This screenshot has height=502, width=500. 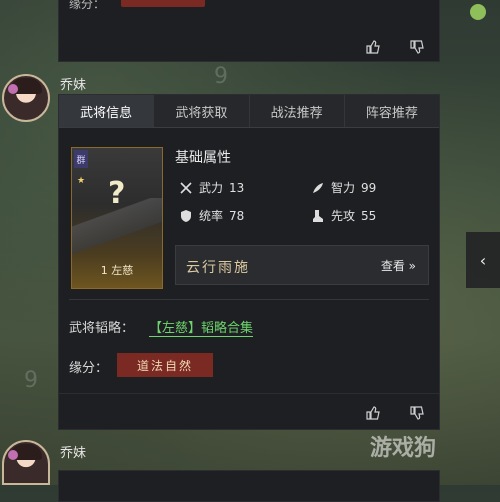 I want to click on star-icon: ★, so click(x=81, y=181).